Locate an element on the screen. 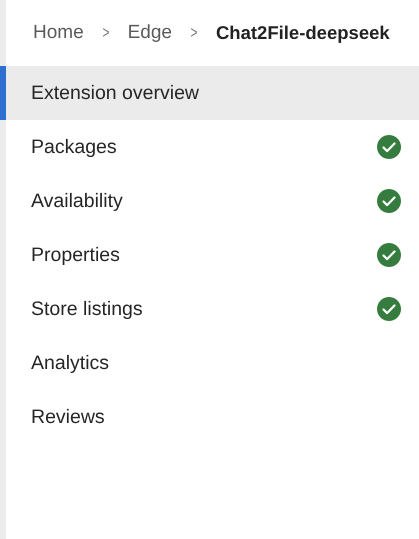 This screenshot has width=419, height=539. nav-item: Availability is located at coordinates (209, 201).